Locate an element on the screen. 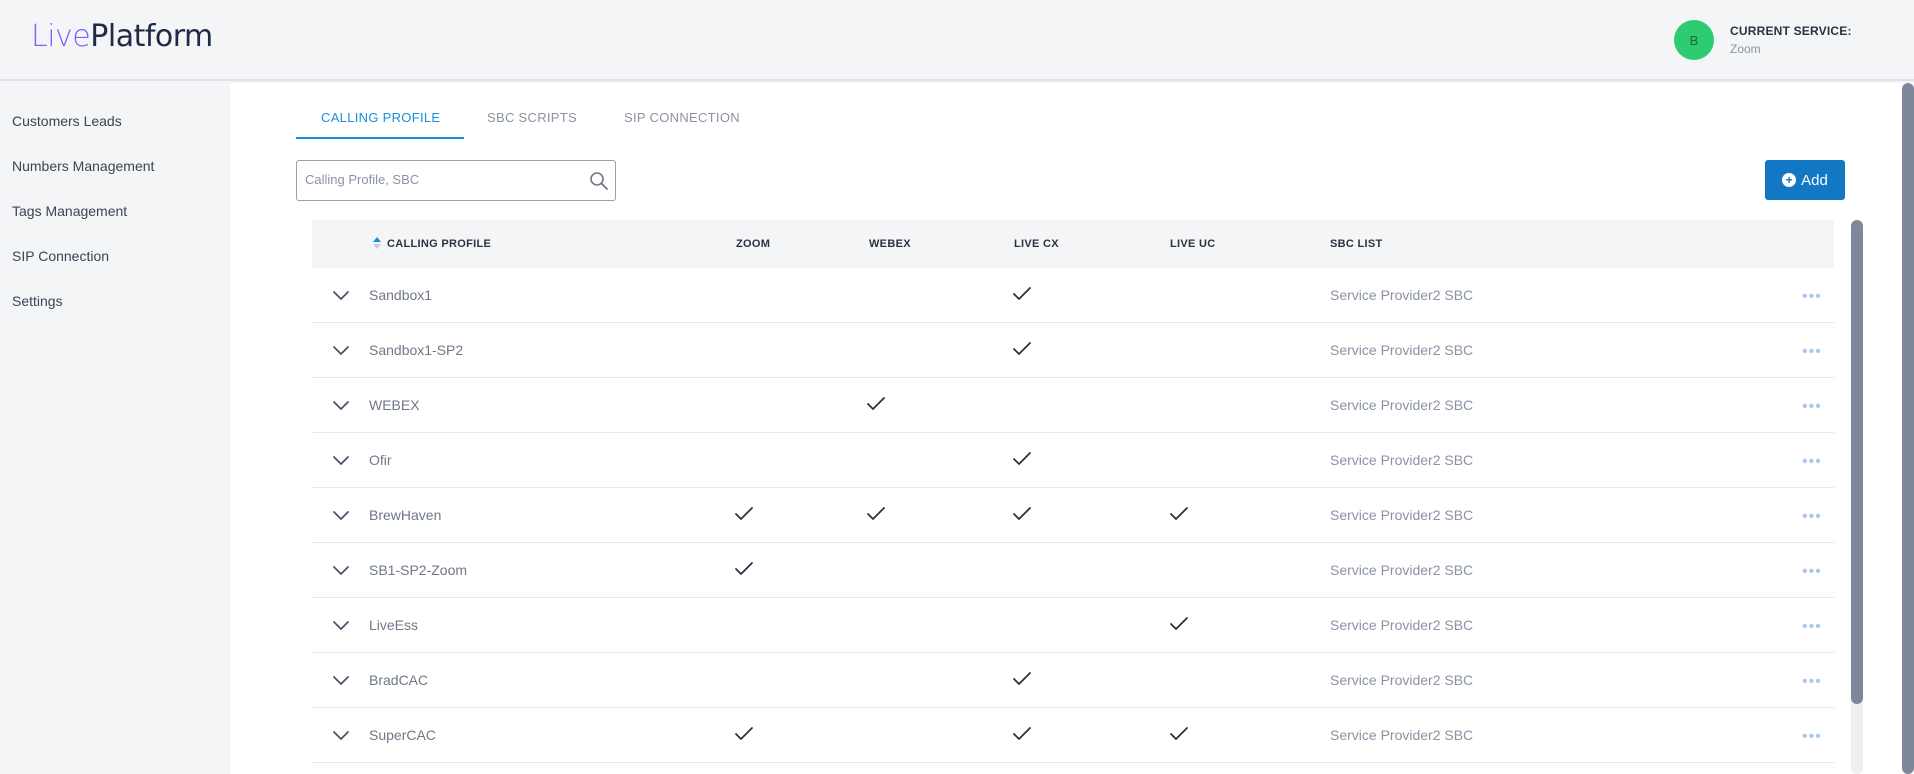  add-button: + Add is located at coordinates (1805, 180).